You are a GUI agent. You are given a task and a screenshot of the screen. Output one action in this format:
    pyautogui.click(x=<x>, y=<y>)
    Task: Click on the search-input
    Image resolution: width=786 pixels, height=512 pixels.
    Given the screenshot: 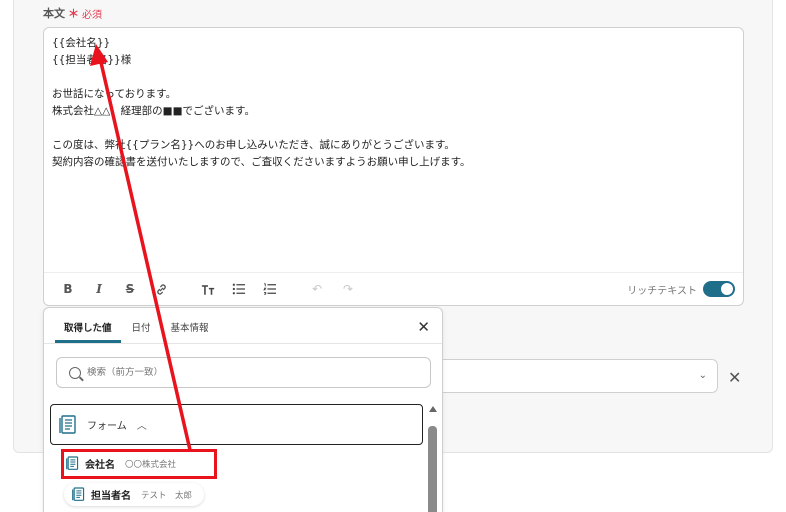 What is the action you would take?
    pyautogui.click(x=237, y=372)
    